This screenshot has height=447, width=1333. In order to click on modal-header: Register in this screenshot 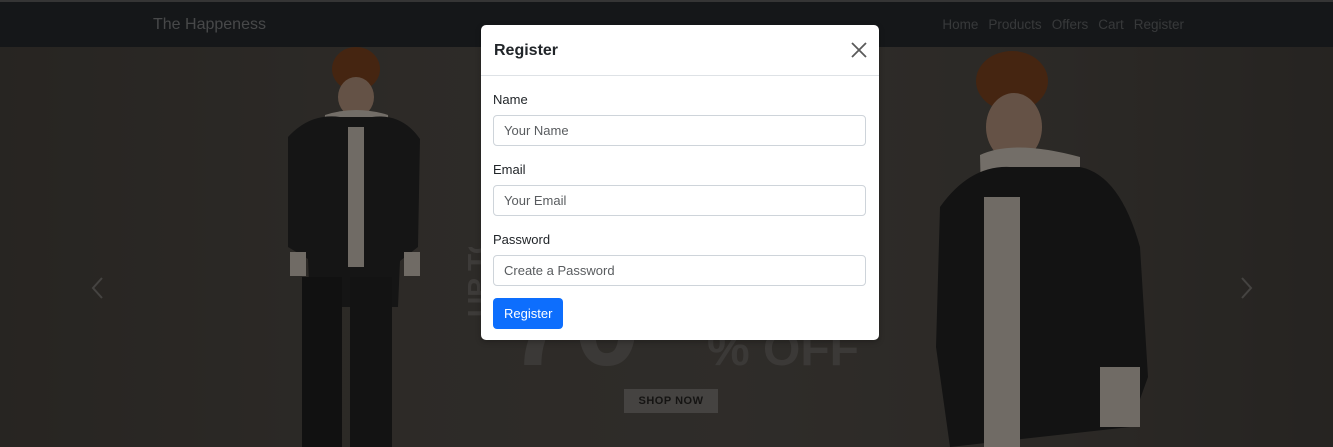, I will do `click(680, 50)`.